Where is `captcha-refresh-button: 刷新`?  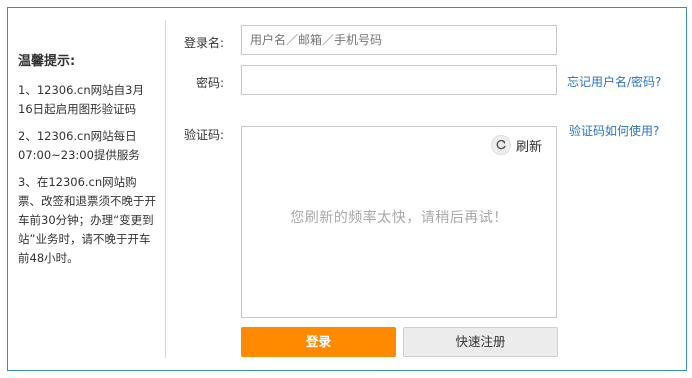
captcha-refresh-button: 刷新 is located at coordinates (516, 145).